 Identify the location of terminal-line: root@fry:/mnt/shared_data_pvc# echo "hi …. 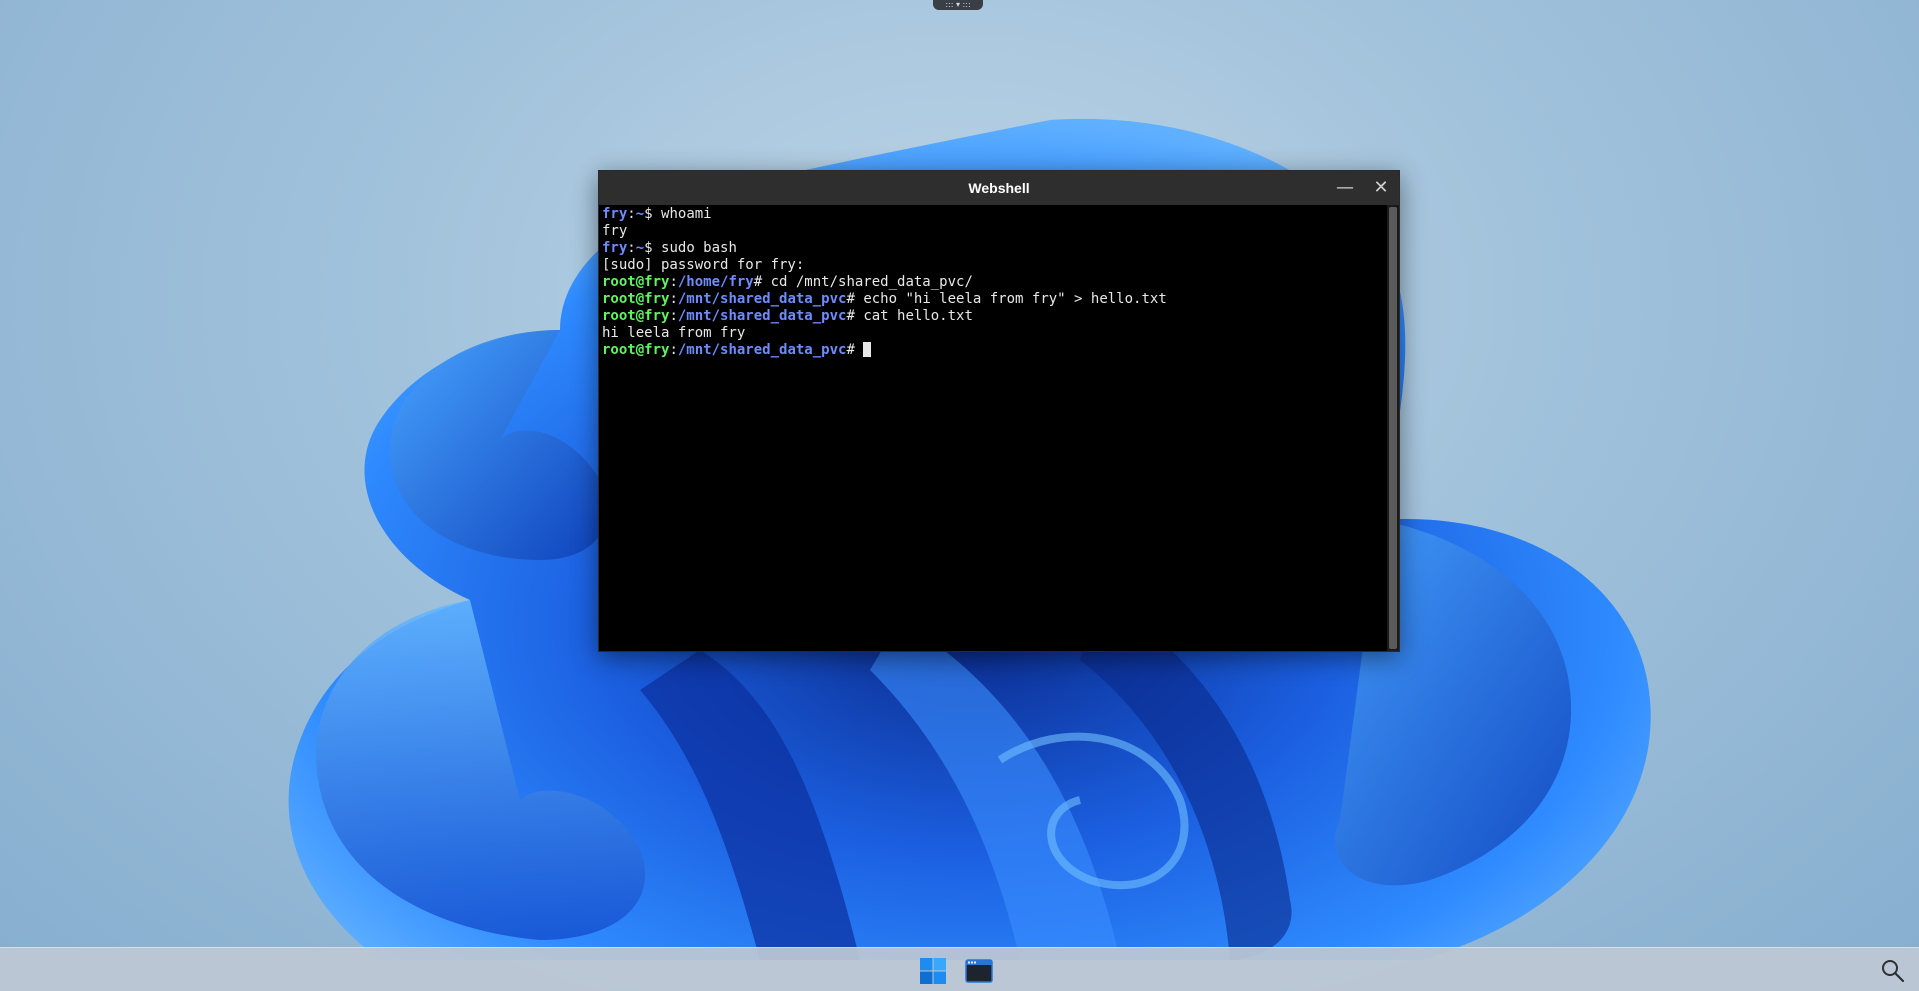
(994, 299).